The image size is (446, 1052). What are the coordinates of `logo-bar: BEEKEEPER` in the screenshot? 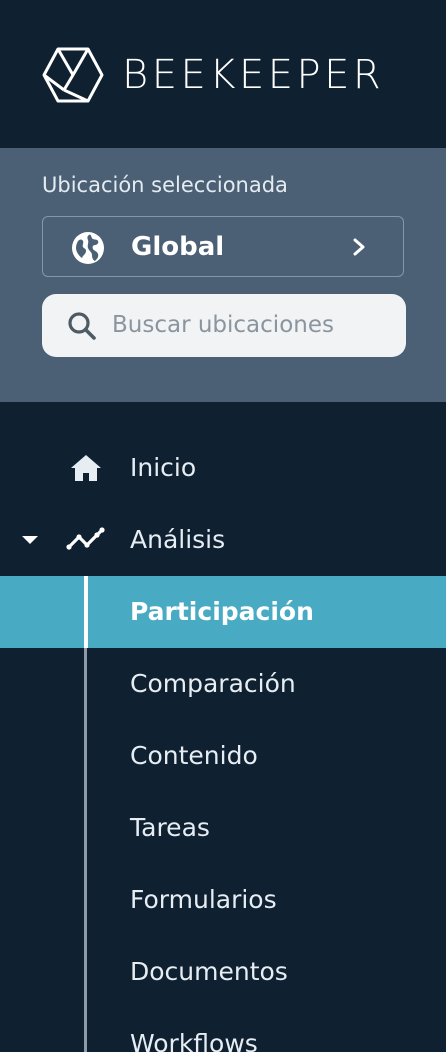 It's located at (223, 74).